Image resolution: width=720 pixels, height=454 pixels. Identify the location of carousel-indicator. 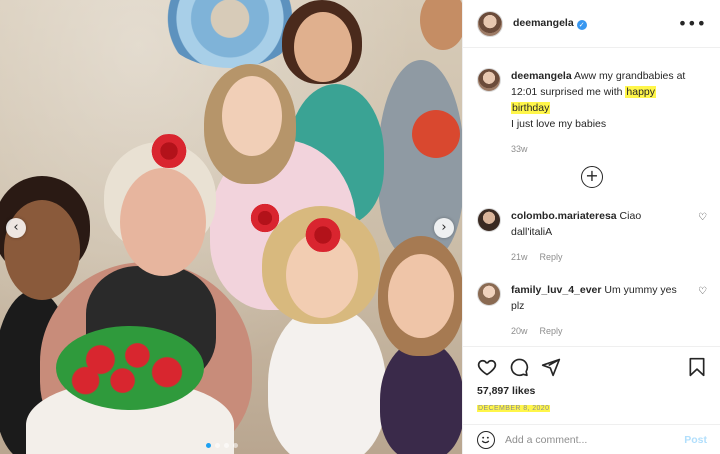
(222, 445).